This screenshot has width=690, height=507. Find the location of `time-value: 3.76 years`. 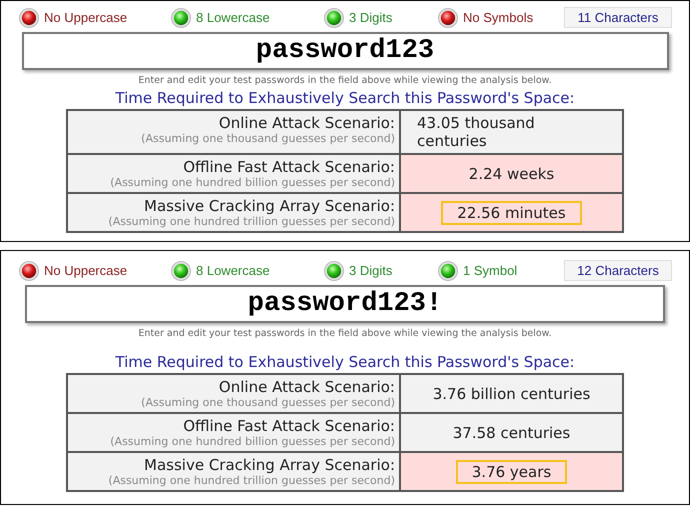

time-value: 3.76 years is located at coordinates (512, 472).